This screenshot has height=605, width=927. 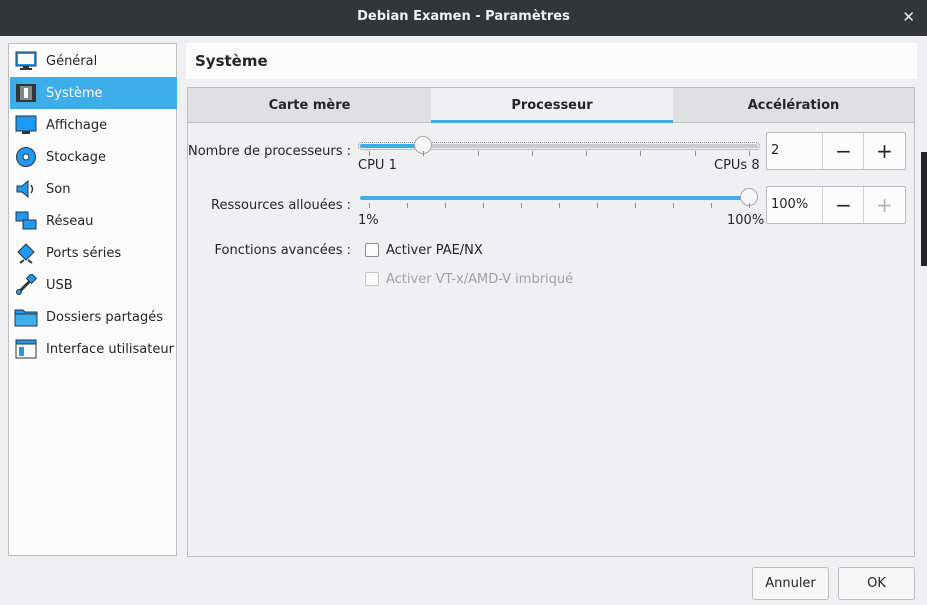 What do you see at coordinates (26, 125) in the screenshot?
I see `display-icon` at bounding box center [26, 125].